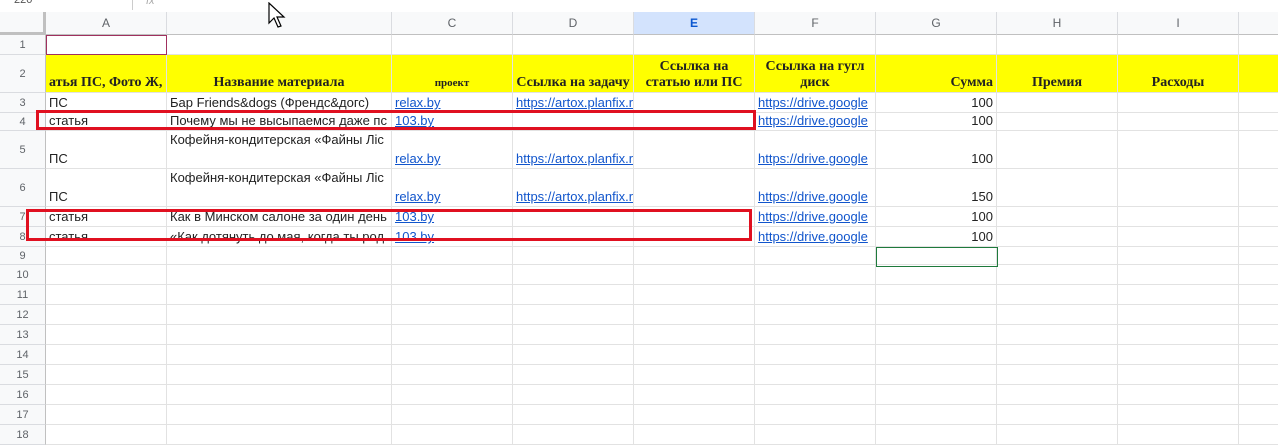  Describe the element at coordinates (23, 74) in the screenshot. I see `row-header: 2` at that location.